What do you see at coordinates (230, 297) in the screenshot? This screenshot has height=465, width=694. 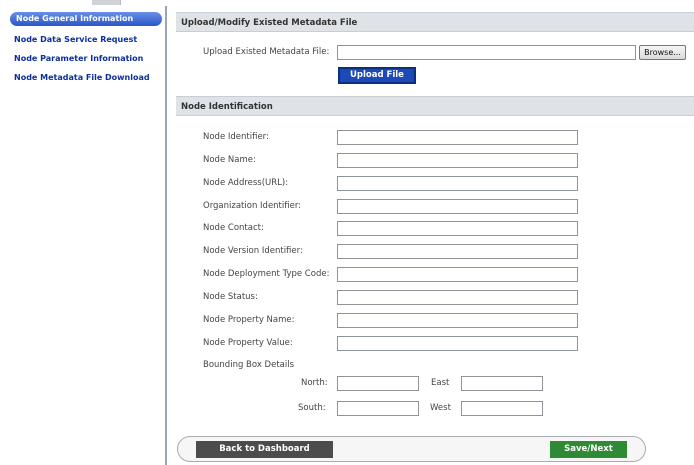 I see `node-status-label: Node Status:` at bounding box center [230, 297].